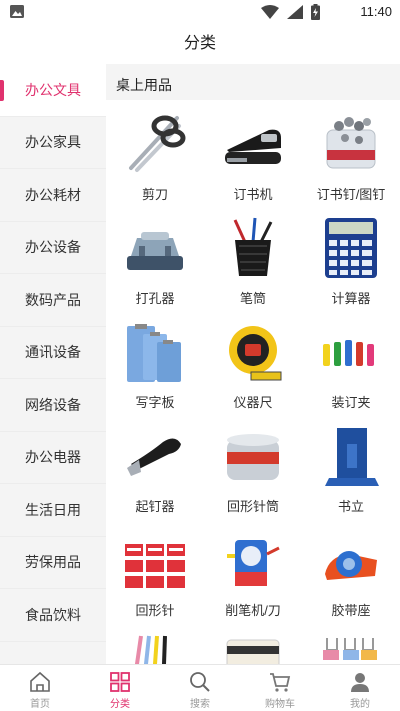 This screenshot has width=400, height=711. I want to click on product-label: 回形针筒, so click(252, 506).